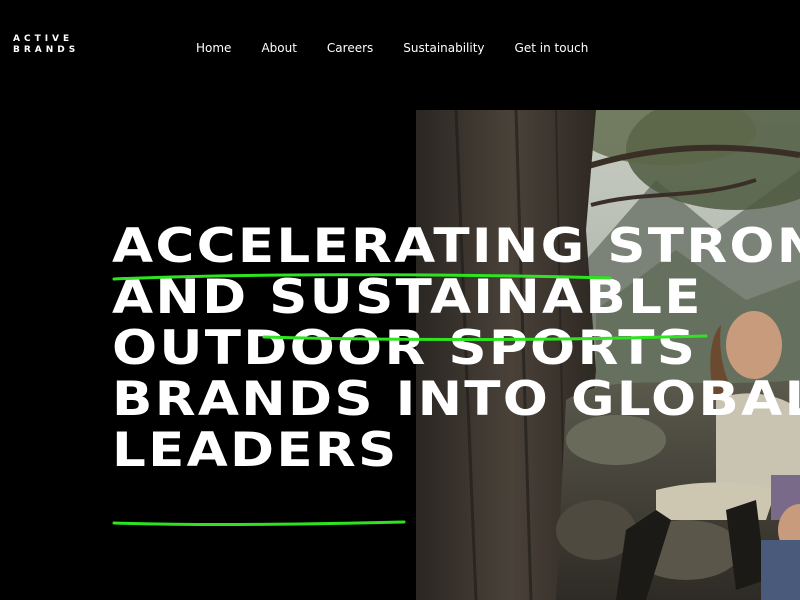 The height and width of the screenshot is (600, 800). I want to click on headline-line-5: LEADERS, so click(255, 449).